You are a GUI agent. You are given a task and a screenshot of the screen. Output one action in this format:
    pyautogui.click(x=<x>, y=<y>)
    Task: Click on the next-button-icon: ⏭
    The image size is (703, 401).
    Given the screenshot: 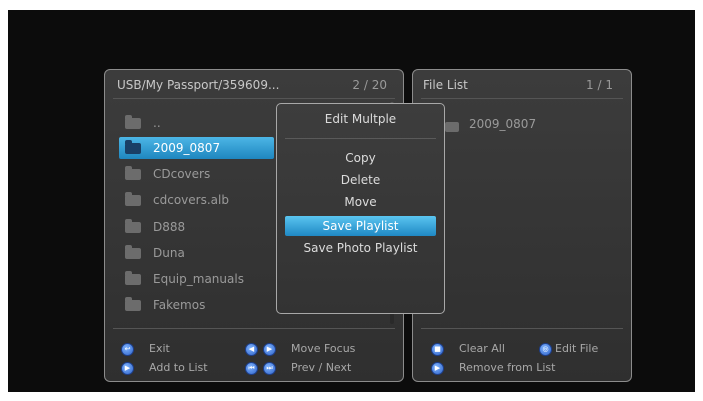 What is the action you would take?
    pyautogui.click(x=269, y=368)
    